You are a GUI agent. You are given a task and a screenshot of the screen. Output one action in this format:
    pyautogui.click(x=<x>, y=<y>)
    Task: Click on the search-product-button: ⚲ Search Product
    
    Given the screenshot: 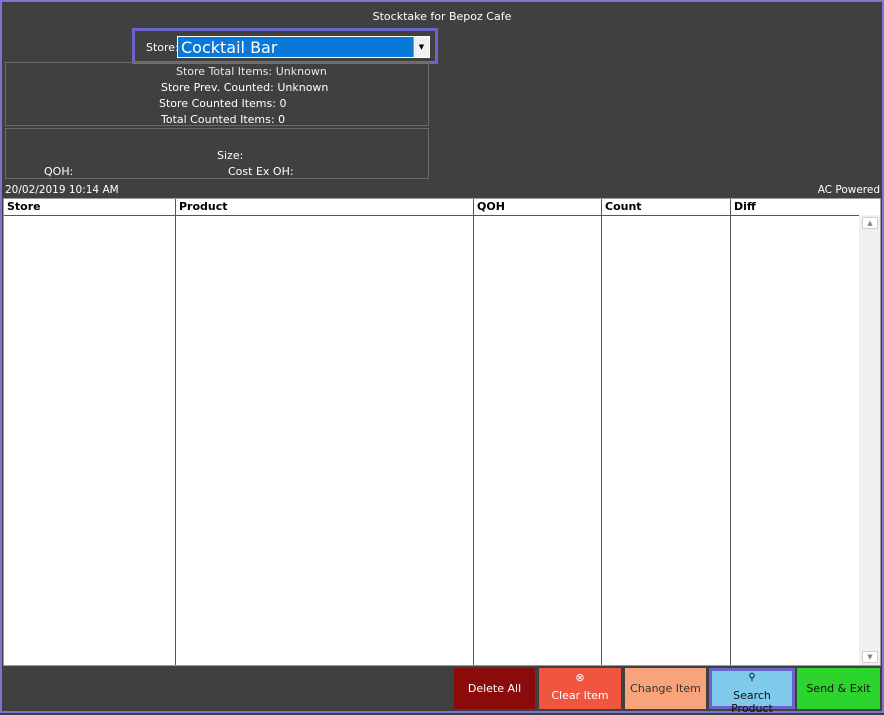 What is the action you would take?
    pyautogui.click(x=752, y=691)
    